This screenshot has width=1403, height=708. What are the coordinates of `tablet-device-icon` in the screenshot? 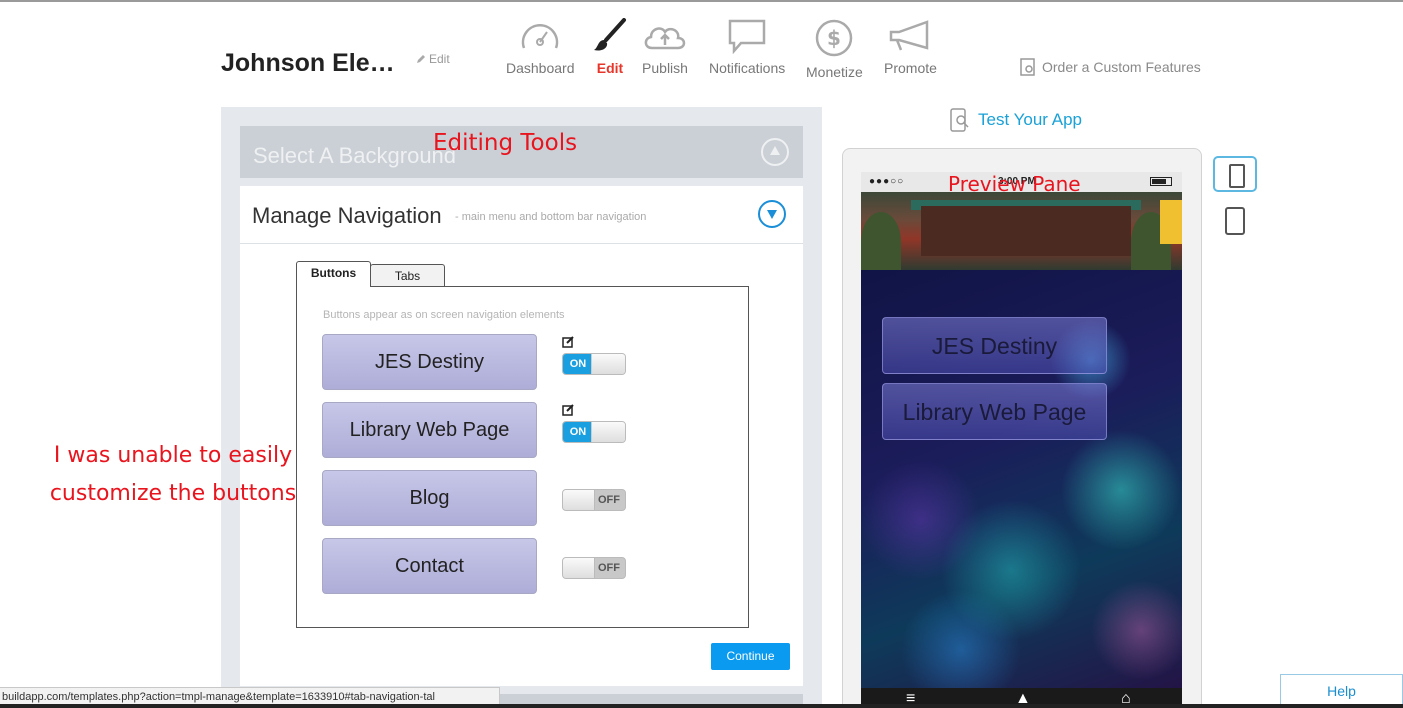 It's located at (1235, 221).